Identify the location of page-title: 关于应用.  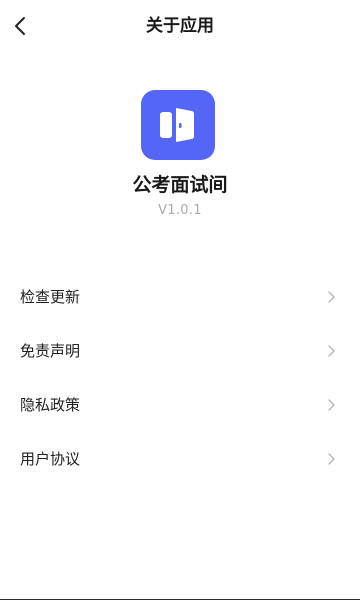
(180, 26).